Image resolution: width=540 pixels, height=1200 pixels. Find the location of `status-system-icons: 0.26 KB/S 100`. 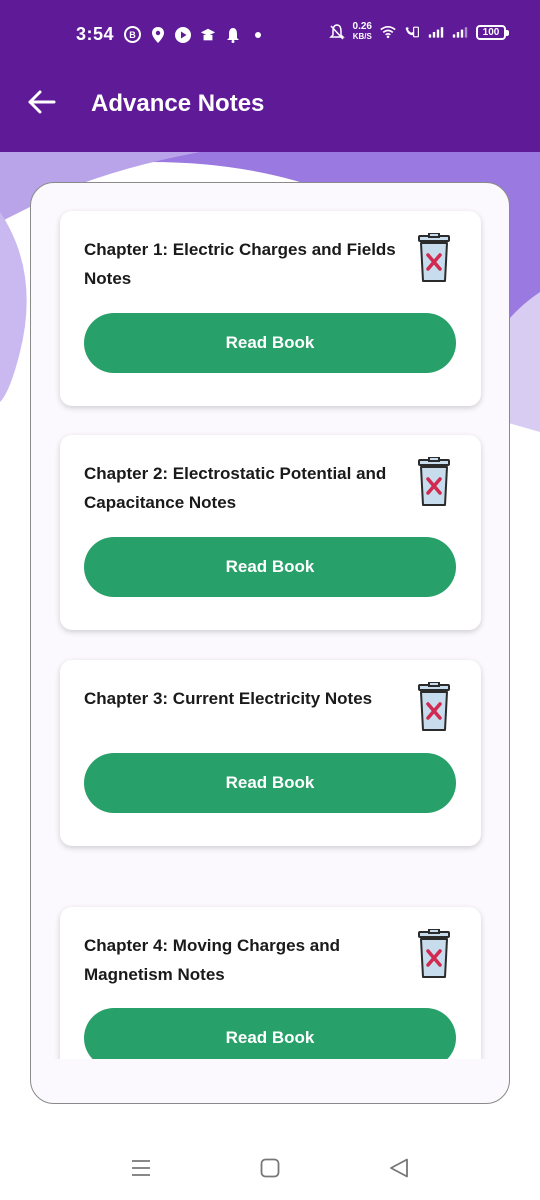

status-system-icons: 0.26 KB/S 100 is located at coordinates (418, 32).